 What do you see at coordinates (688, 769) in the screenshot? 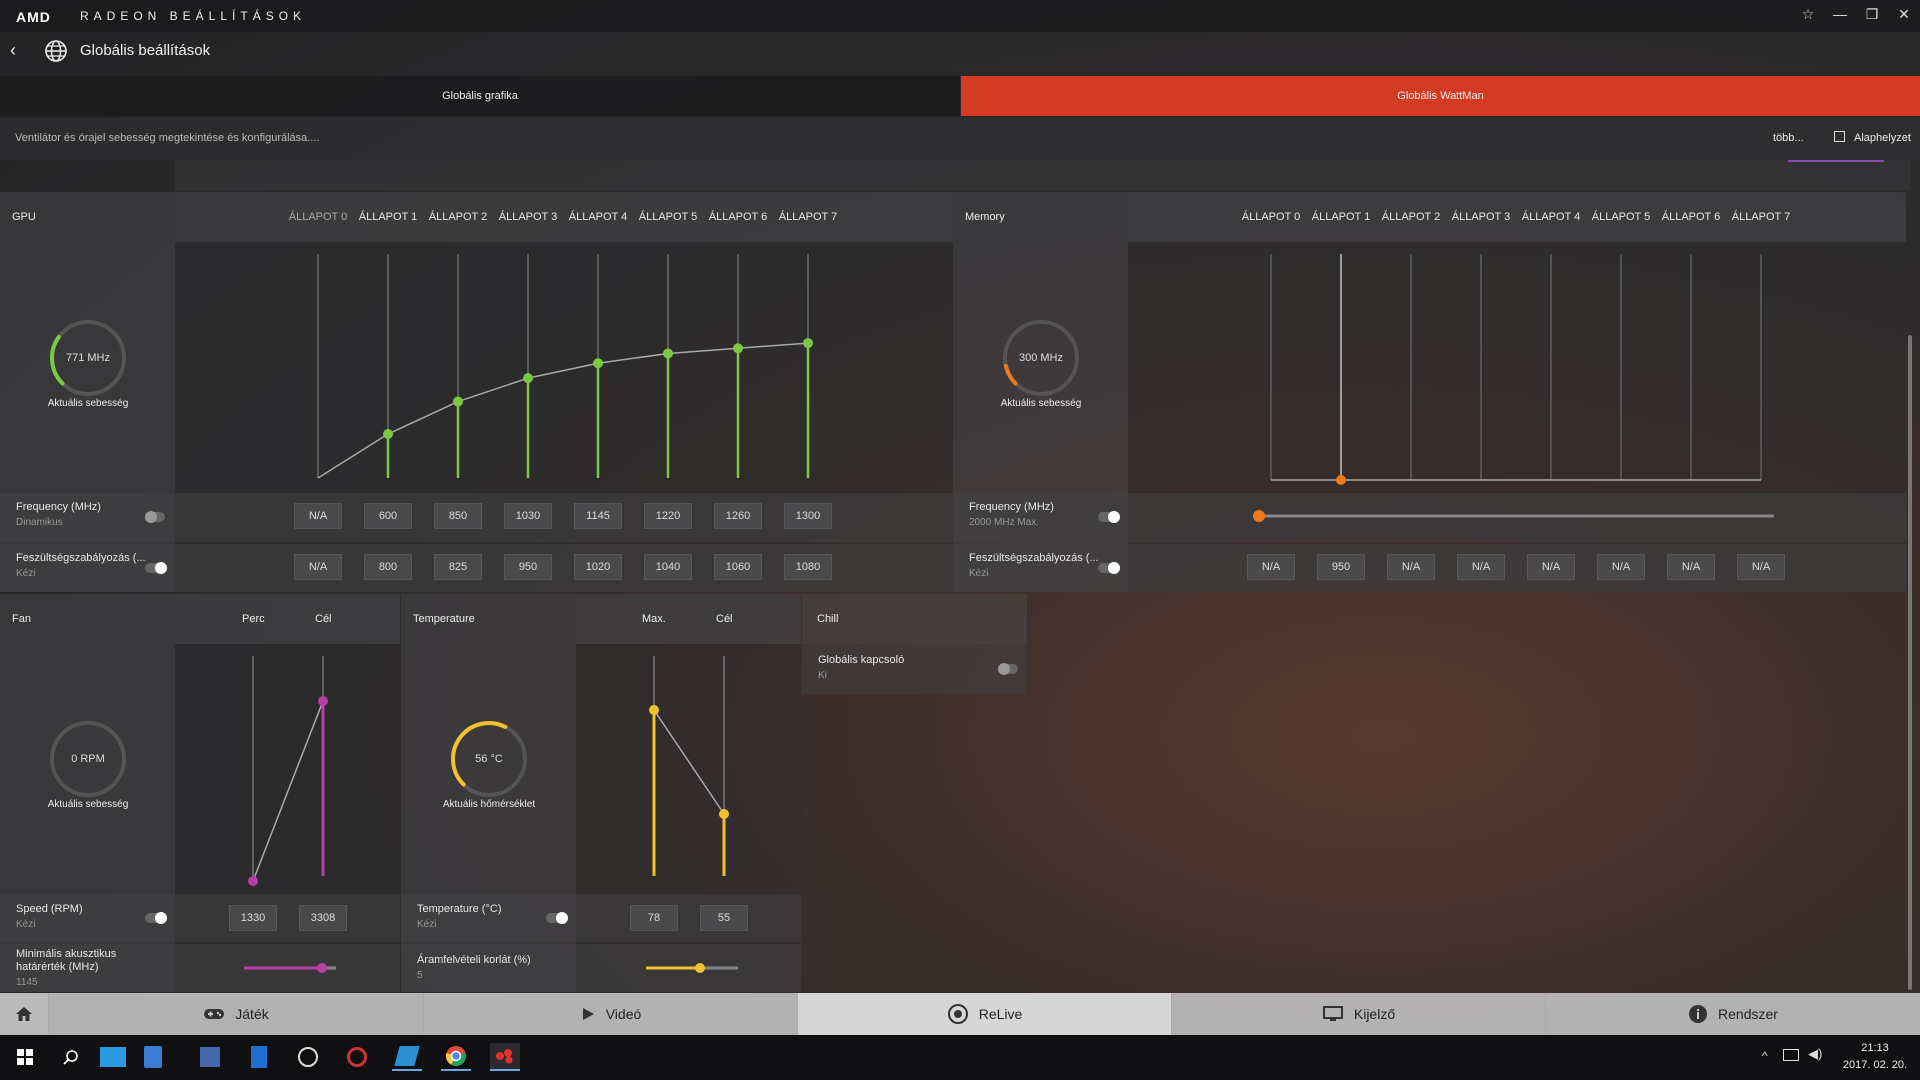
I see `temperature-curve` at bounding box center [688, 769].